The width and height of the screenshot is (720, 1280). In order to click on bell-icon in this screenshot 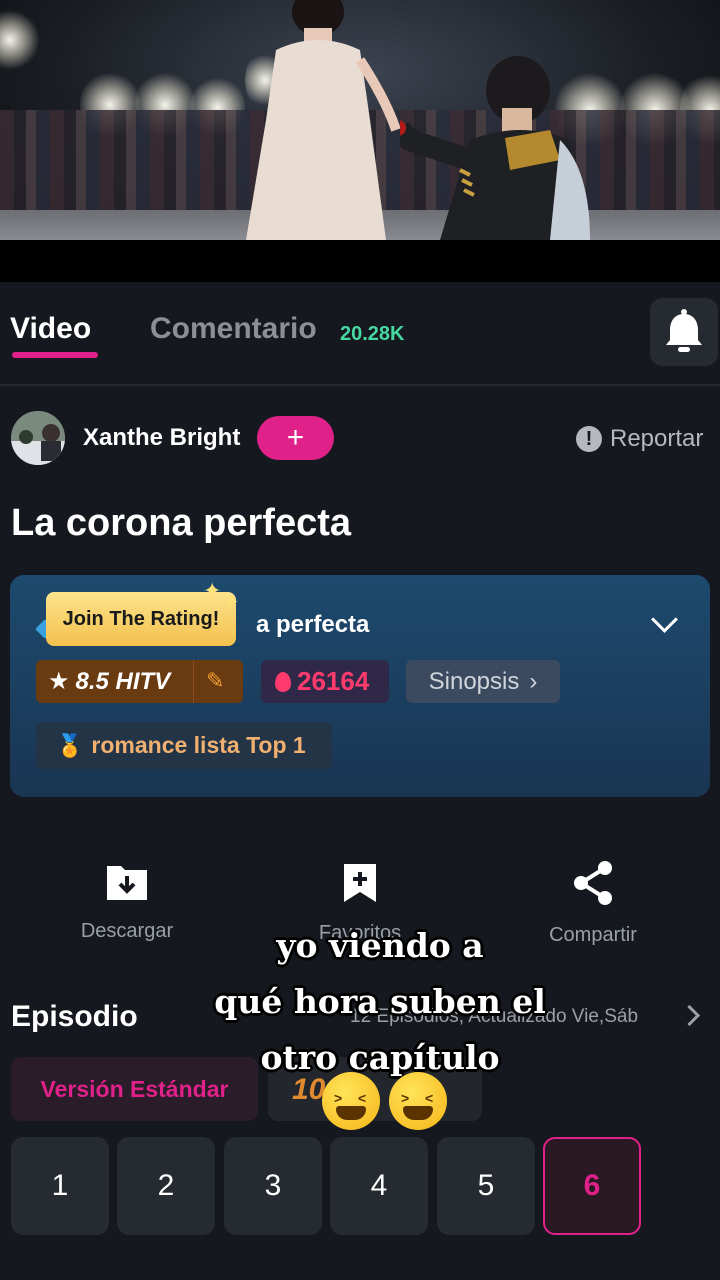, I will do `click(684, 330)`.